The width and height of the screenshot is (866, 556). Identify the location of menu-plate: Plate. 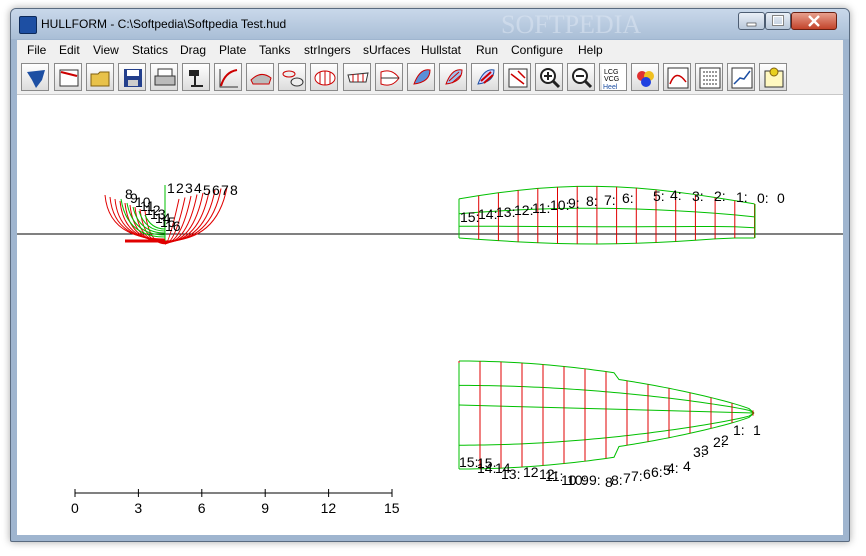
(232, 50).